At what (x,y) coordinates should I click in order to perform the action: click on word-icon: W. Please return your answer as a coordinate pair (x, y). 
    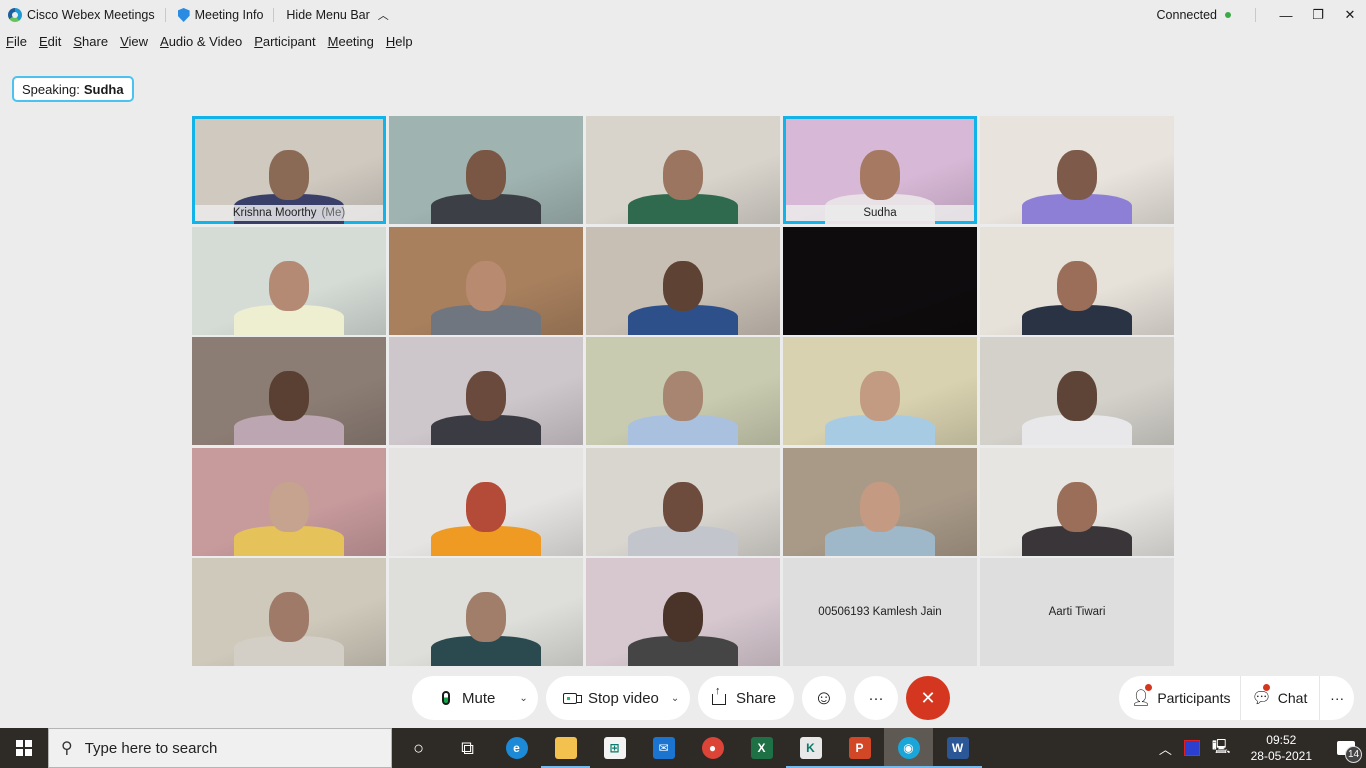
    Looking at the image, I should click on (957, 748).